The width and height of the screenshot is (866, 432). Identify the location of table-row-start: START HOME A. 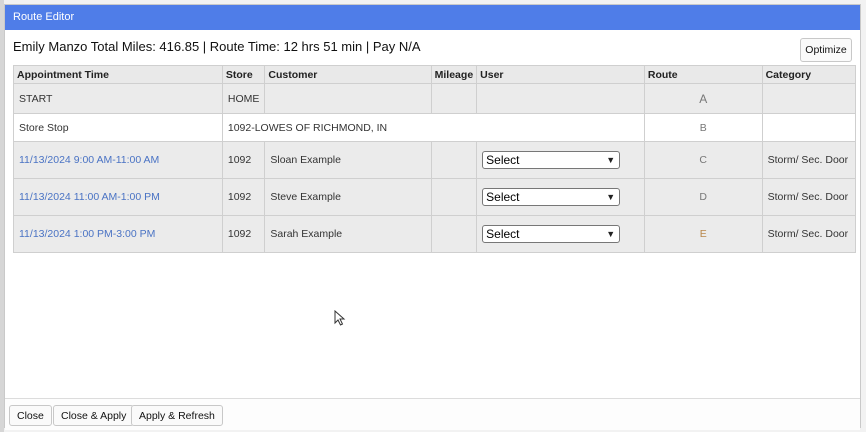
(435, 98).